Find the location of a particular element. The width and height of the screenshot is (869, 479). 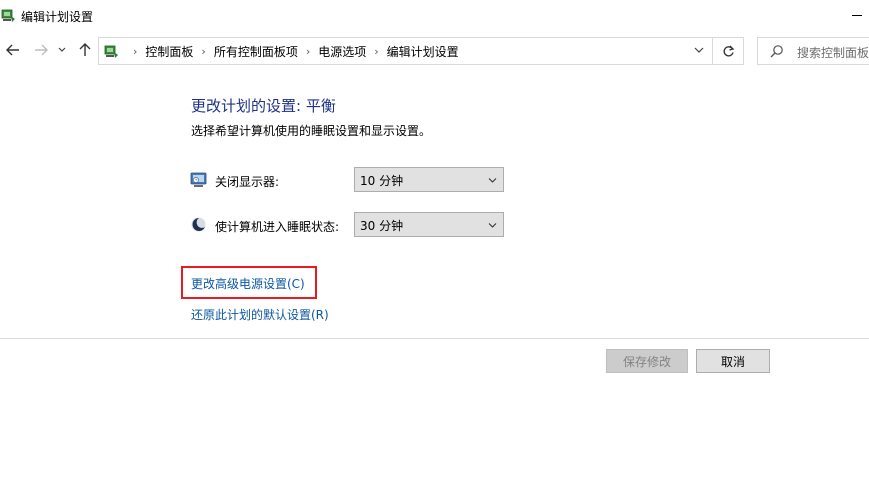

search-box: 搜索控制面板 is located at coordinates (813, 51).